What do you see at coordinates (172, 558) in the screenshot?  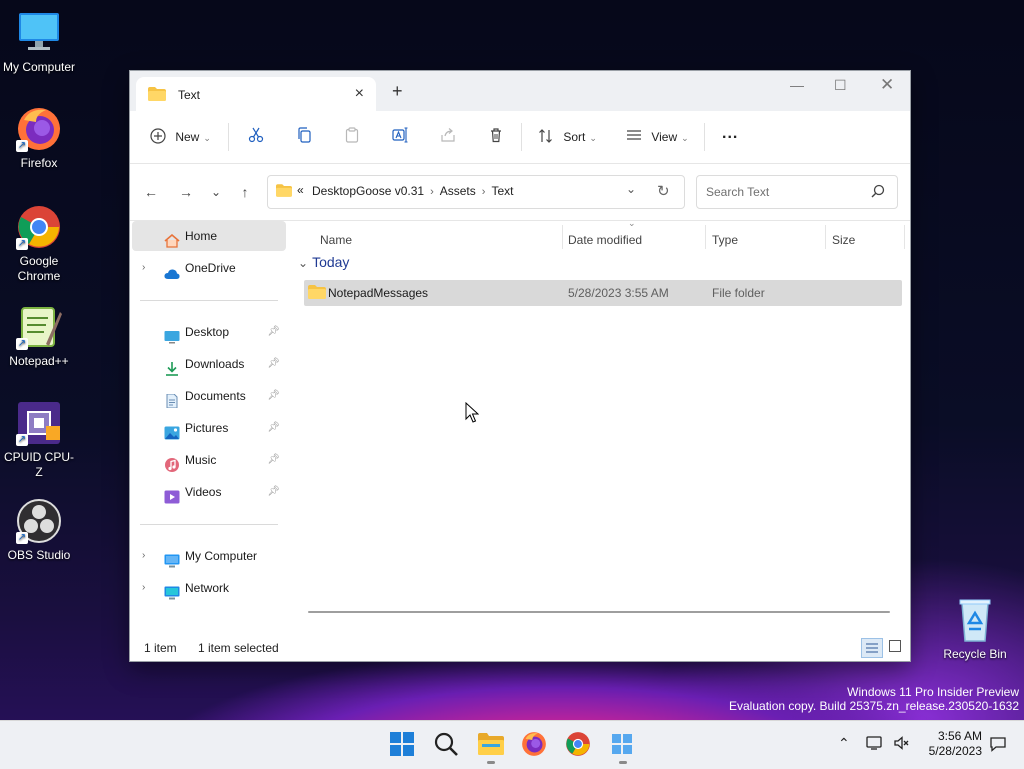 I see `computer-icon` at bounding box center [172, 558].